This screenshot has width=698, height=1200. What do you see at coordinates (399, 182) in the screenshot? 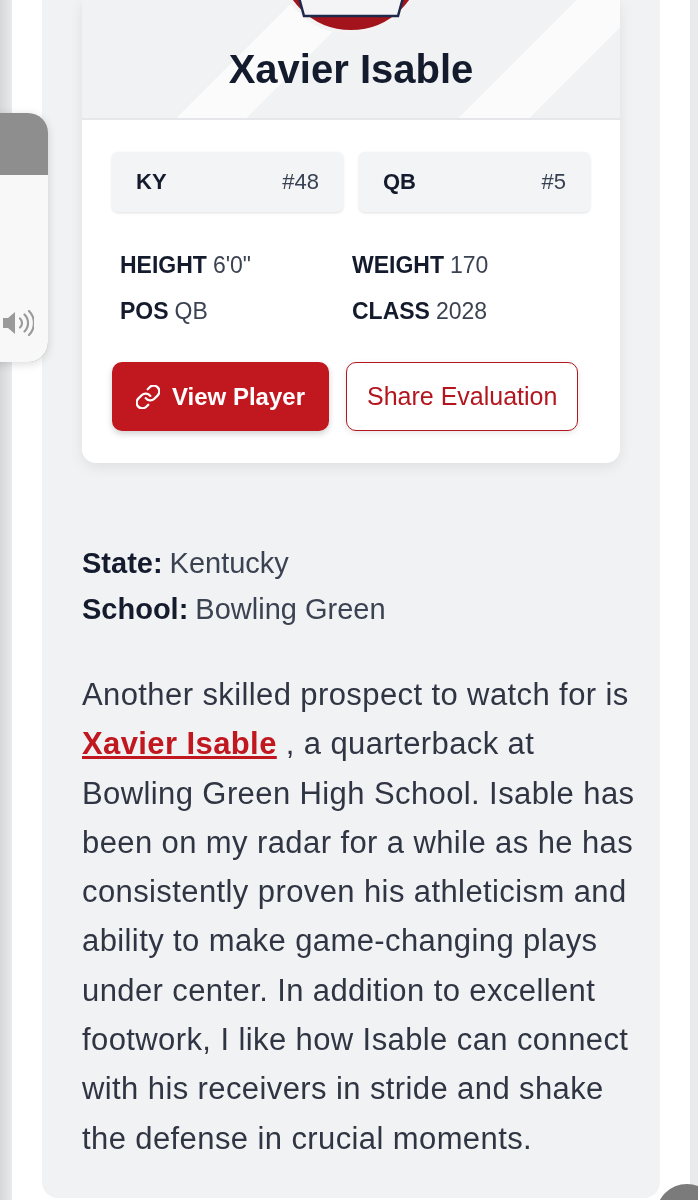
I see `ranking-label: QB` at bounding box center [399, 182].